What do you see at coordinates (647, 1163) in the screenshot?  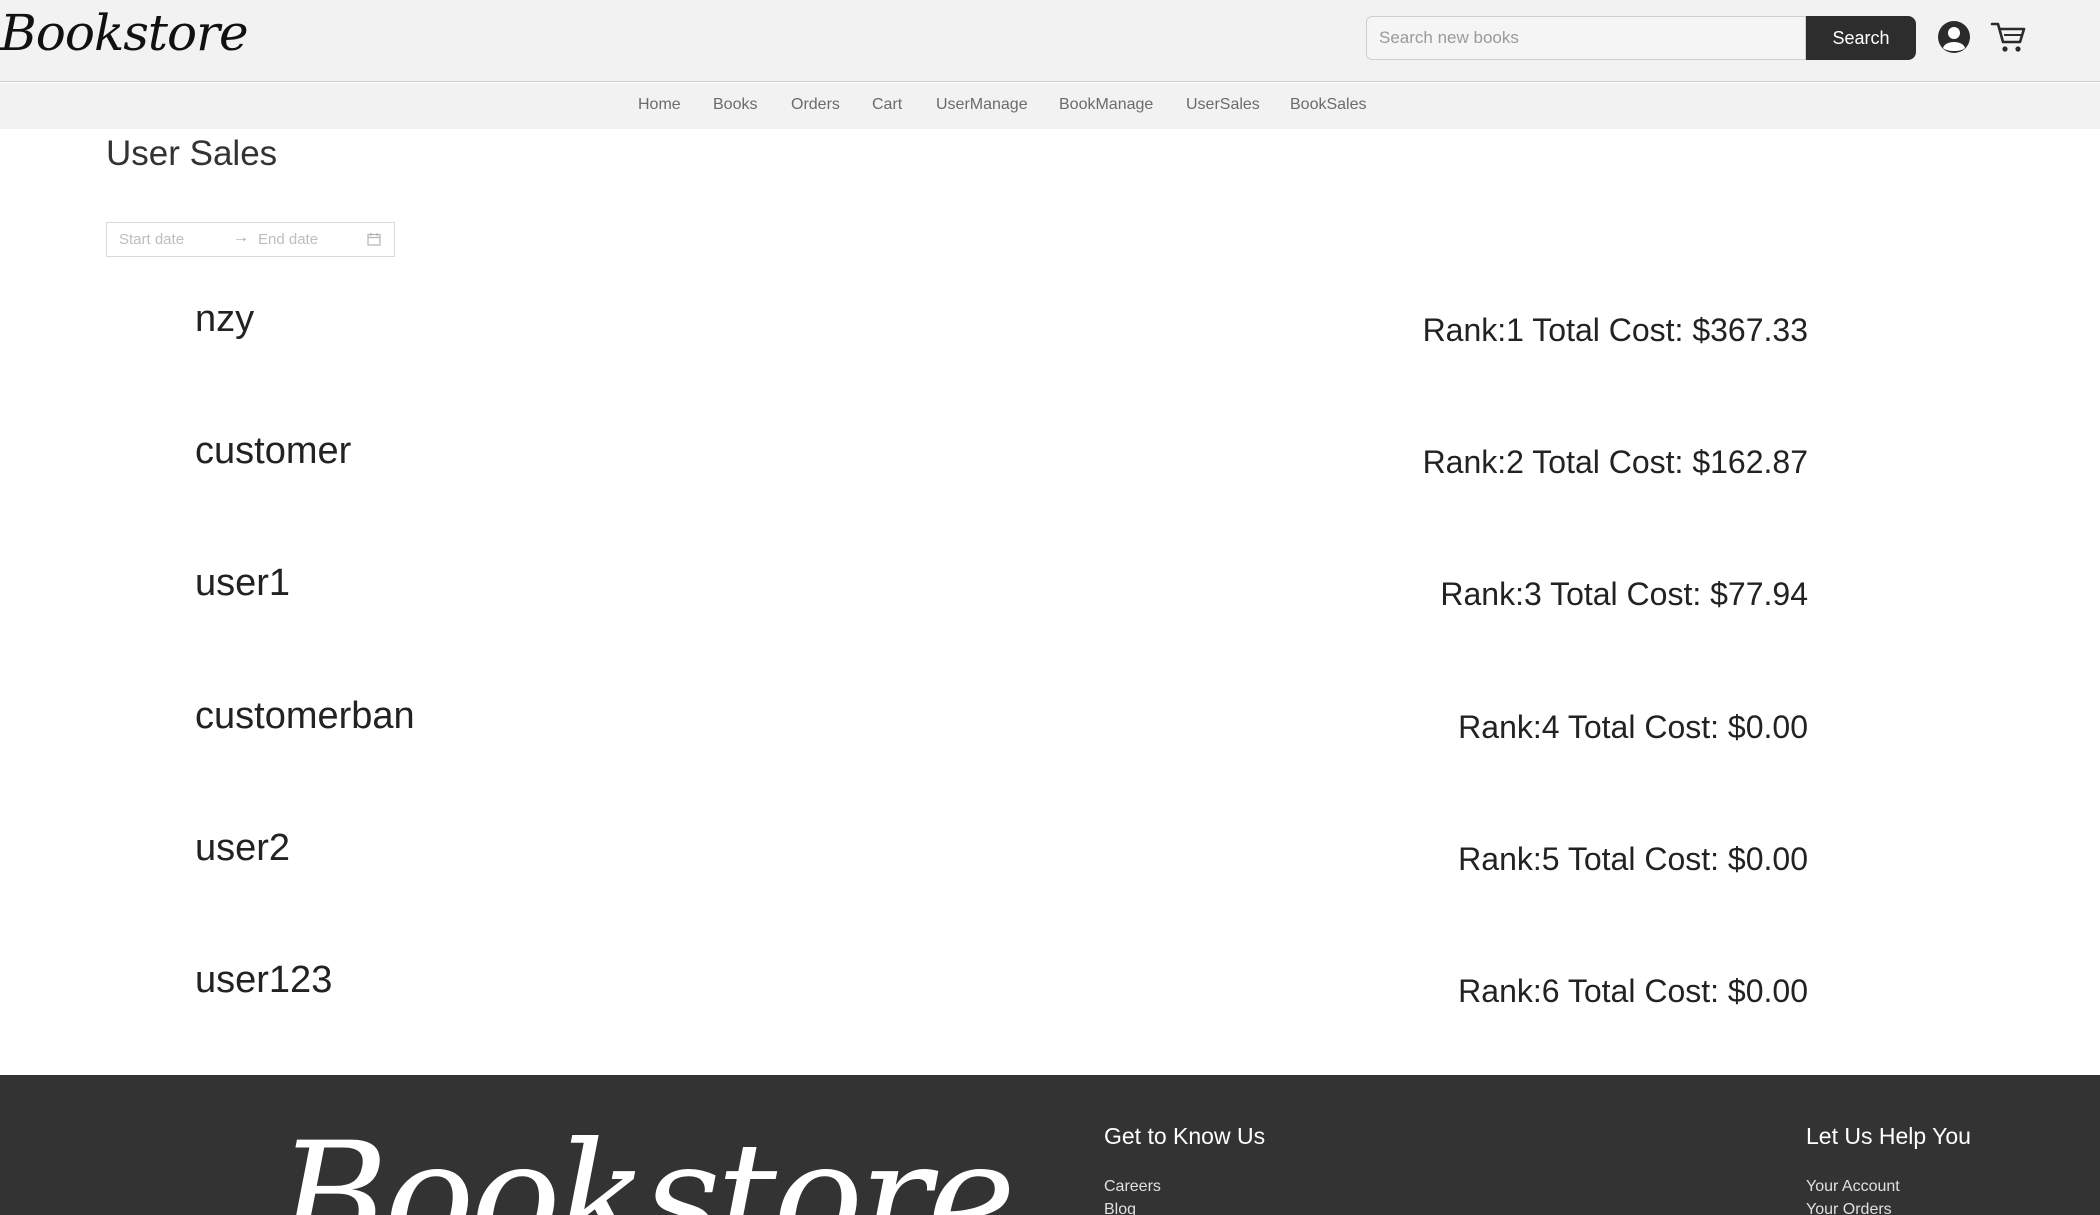 I see `footer-logo: Bookstore` at bounding box center [647, 1163].